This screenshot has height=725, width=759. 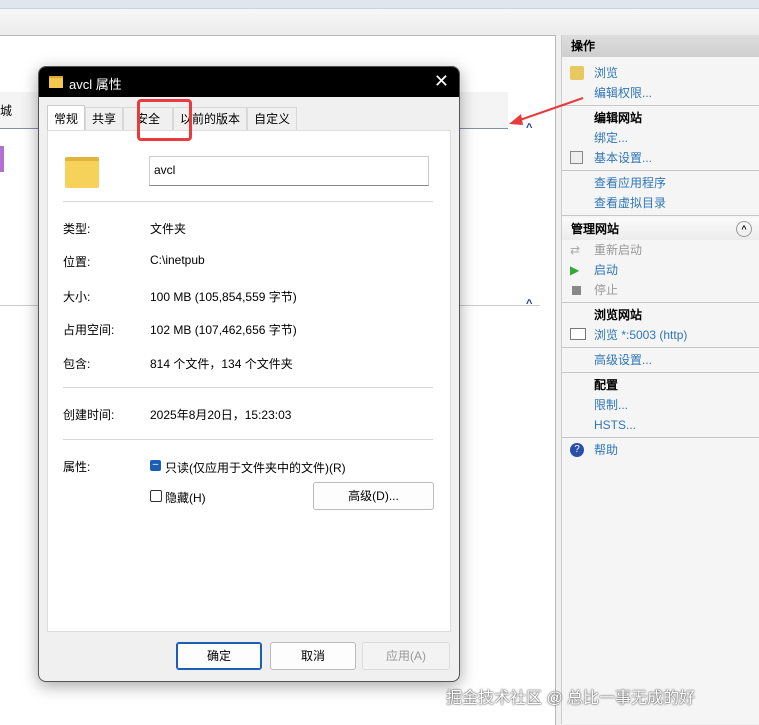 What do you see at coordinates (441, 81) in the screenshot?
I see `close-icon: ✕` at bounding box center [441, 81].